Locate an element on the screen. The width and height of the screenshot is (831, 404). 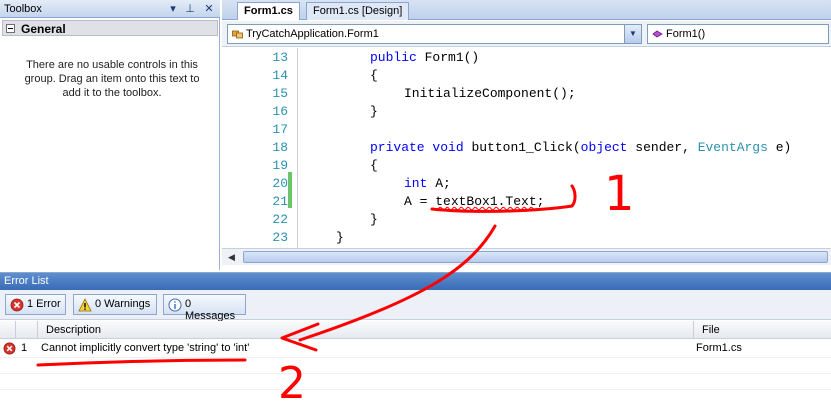
code-line-22: } is located at coordinates (374, 219).